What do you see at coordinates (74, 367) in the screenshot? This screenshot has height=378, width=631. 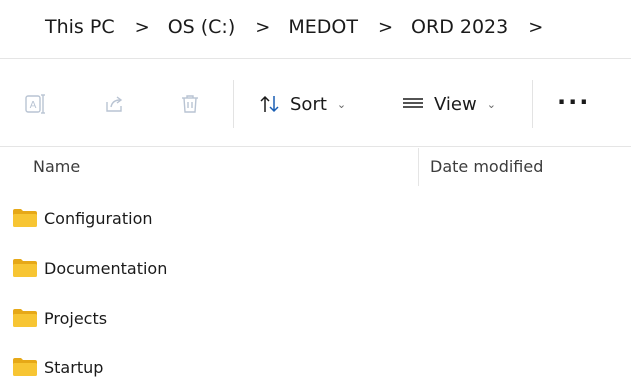 I see `file-name: Startup` at bounding box center [74, 367].